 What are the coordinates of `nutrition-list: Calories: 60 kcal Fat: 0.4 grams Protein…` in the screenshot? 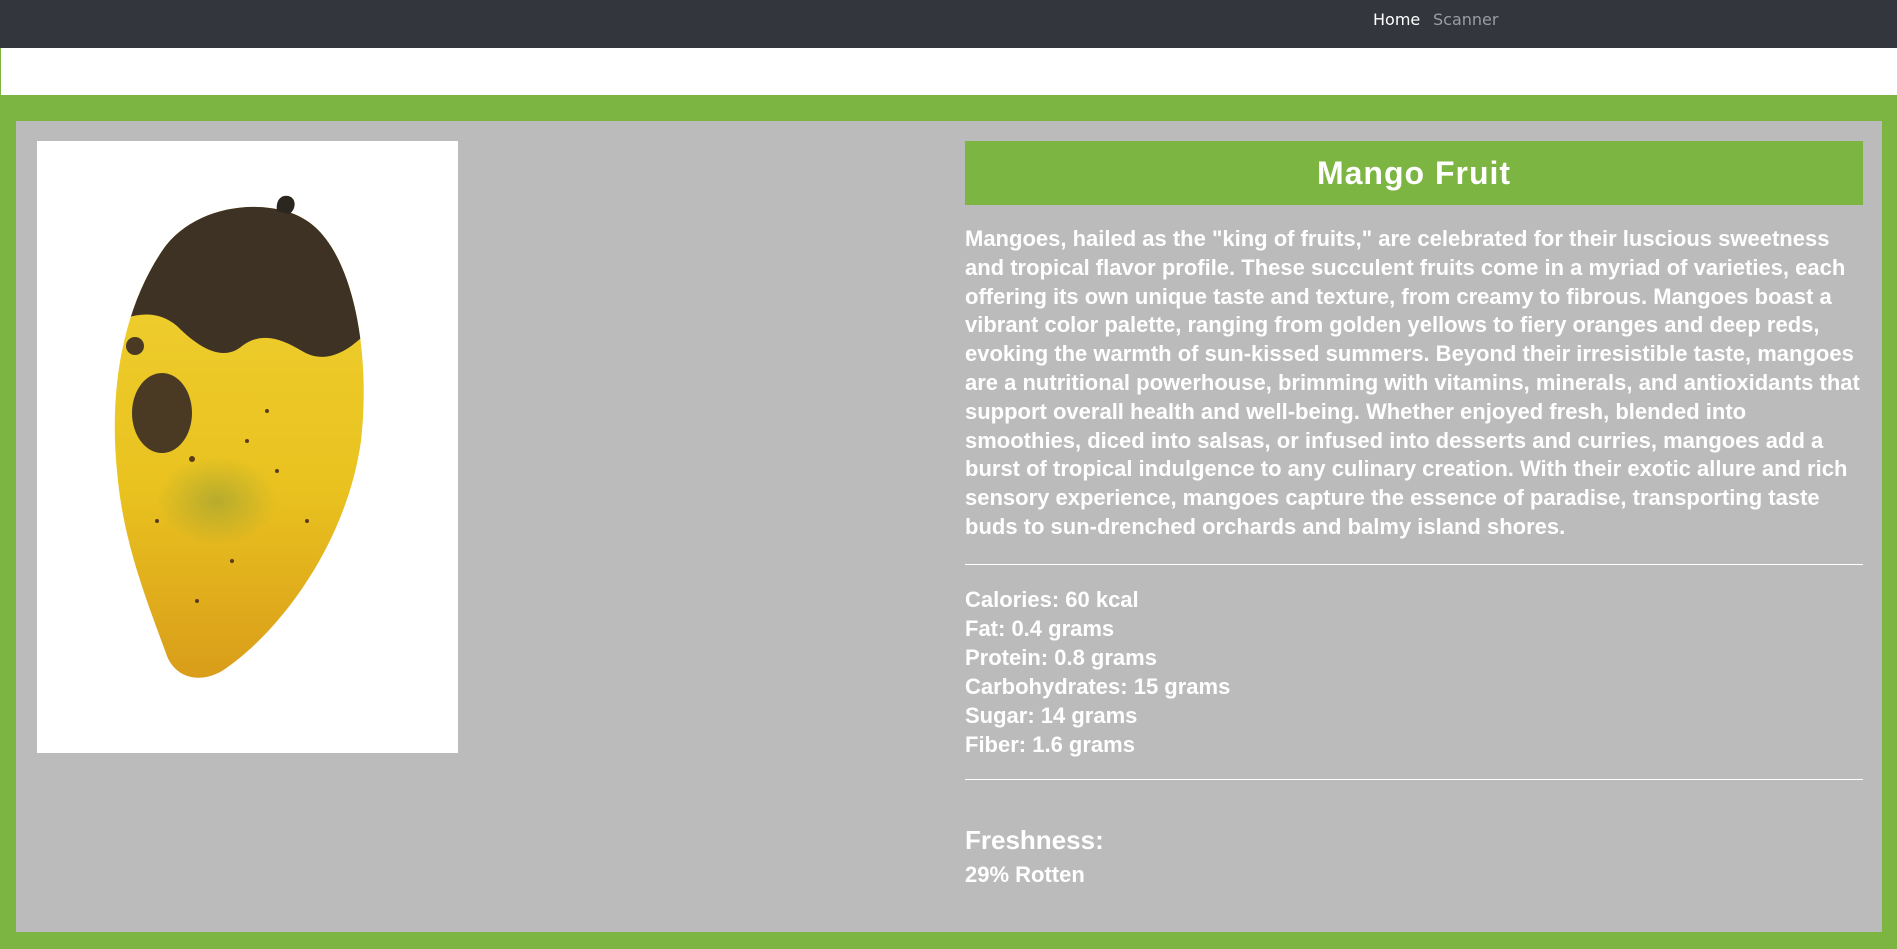 It's located at (1414, 672).